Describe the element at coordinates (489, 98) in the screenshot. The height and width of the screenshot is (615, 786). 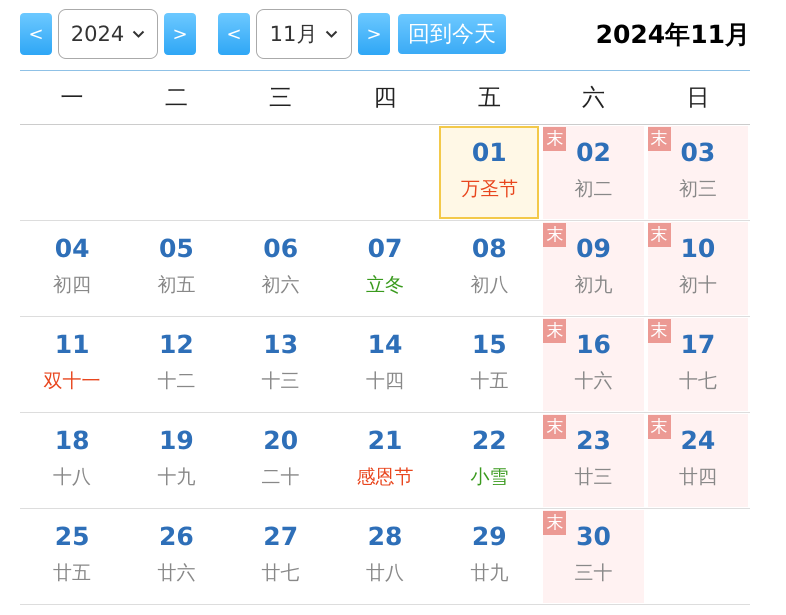
I see `weekday-header: 五` at that location.